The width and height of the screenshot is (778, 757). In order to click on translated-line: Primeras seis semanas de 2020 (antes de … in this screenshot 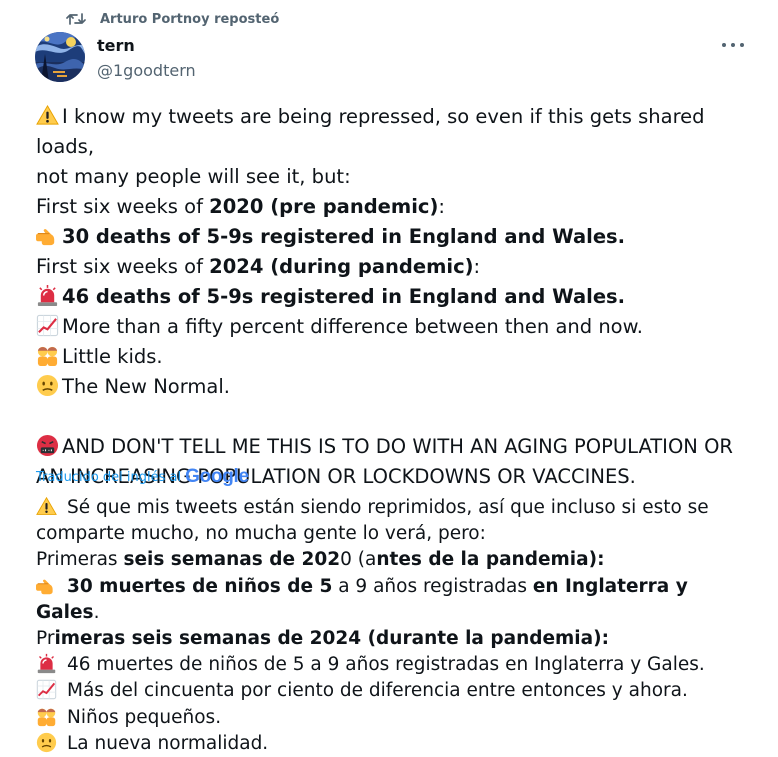, I will do `click(320, 560)`.